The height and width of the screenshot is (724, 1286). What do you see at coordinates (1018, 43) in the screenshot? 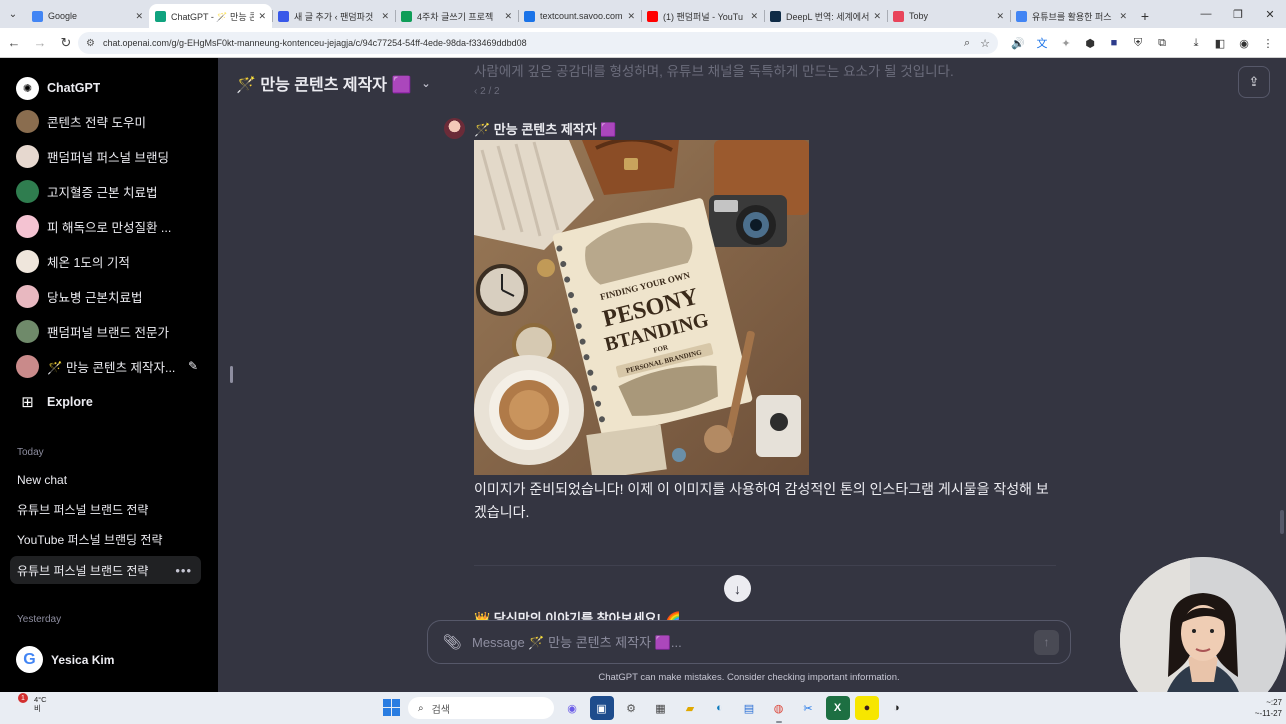
I see `read-aloud-icon: 🔊` at bounding box center [1018, 43].